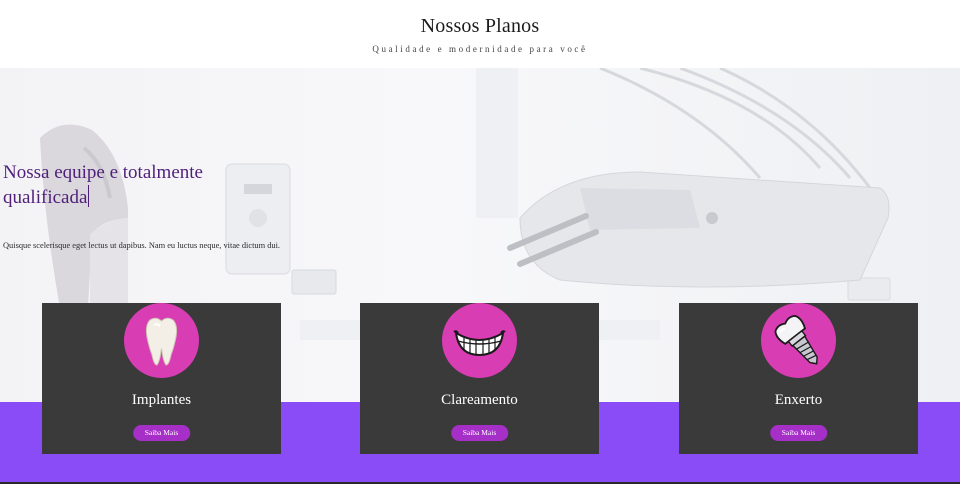  What do you see at coordinates (479, 343) in the screenshot?
I see `smile-teeth-icon` at bounding box center [479, 343].